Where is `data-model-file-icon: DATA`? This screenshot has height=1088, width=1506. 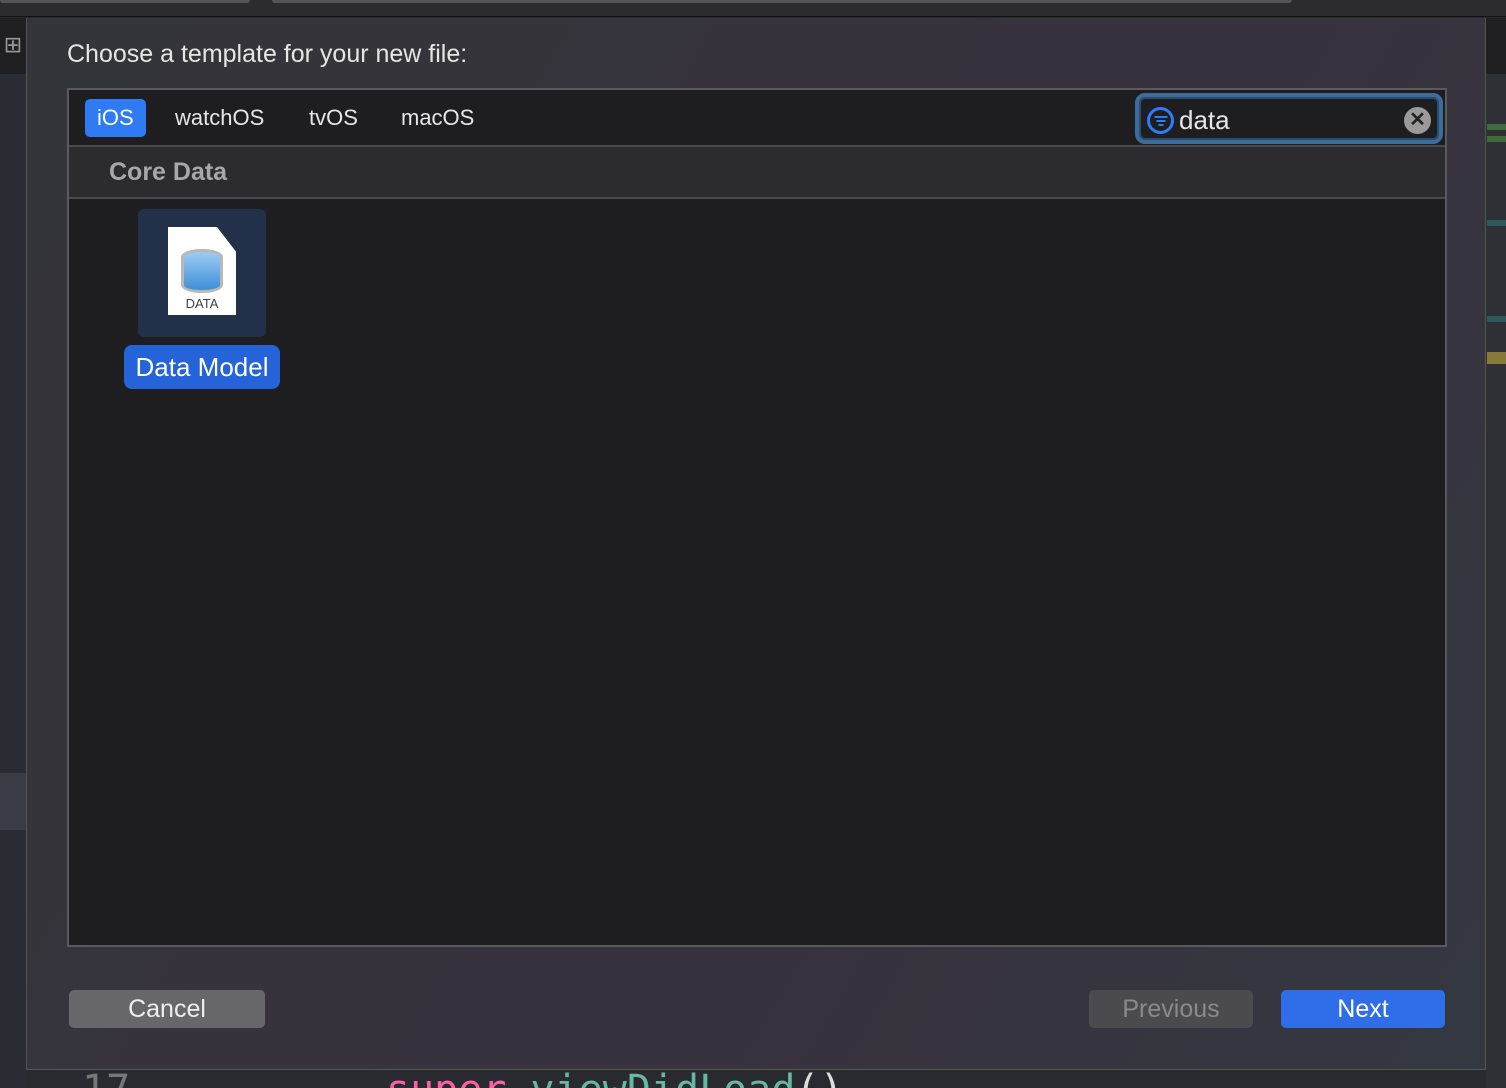 data-model-file-icon: DATA is located at coordinates (202, 271).